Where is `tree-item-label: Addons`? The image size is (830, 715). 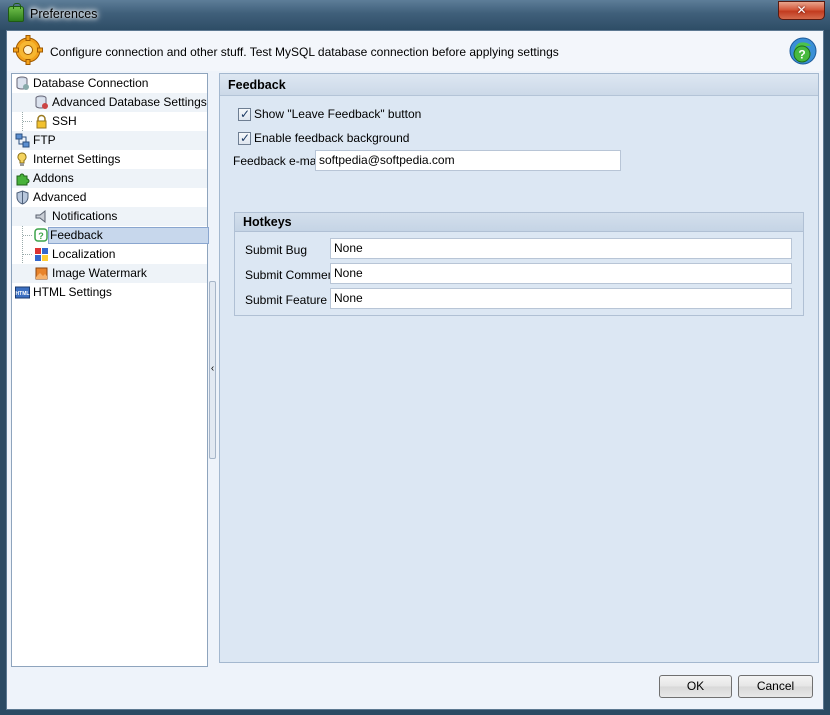
tree-item-label: Addons is located at coordinates (53, 178).